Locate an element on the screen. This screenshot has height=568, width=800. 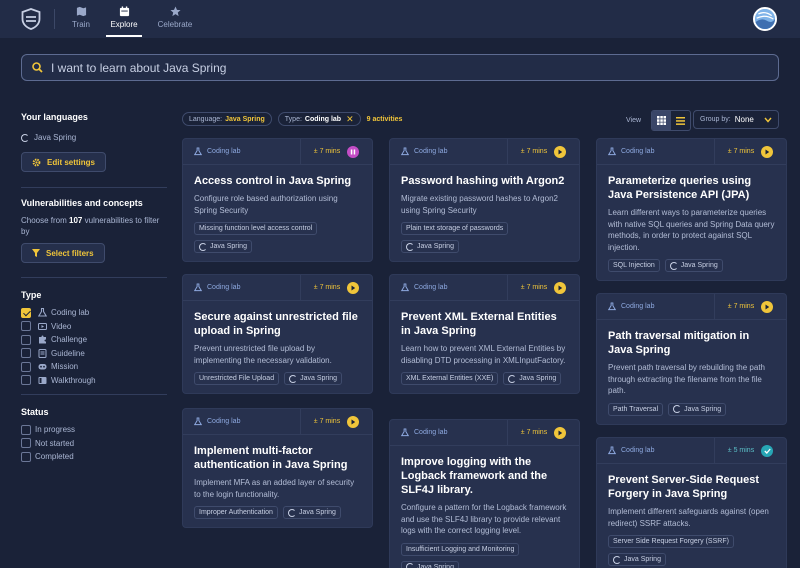
edit-settings-button: Edit settings is located at coordinates (64, 162).